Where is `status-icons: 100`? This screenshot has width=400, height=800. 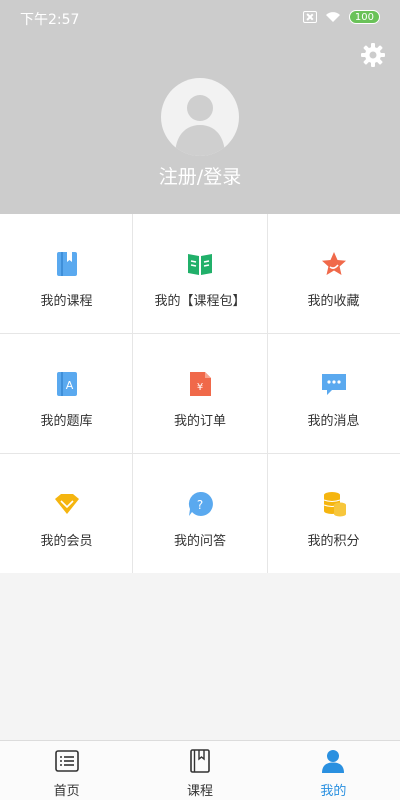
status-icons: 100 is located at coordinates (341, 17).